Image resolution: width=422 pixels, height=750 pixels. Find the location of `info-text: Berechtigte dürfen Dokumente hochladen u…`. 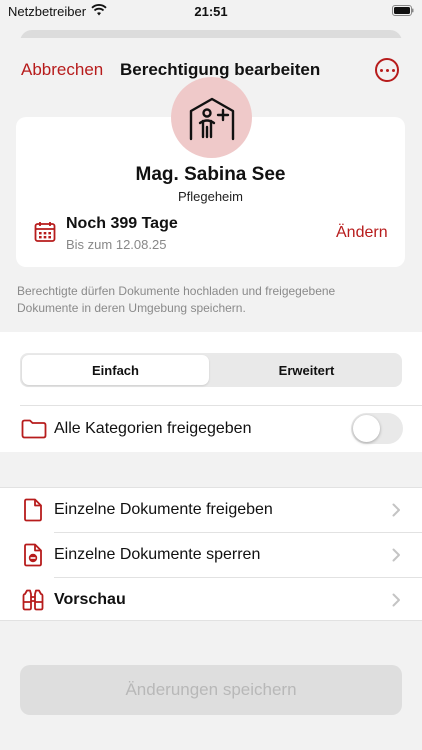

info-text: Berechtigte dürfen Dokumente hochladen u… is located at coordinates (176, 299).